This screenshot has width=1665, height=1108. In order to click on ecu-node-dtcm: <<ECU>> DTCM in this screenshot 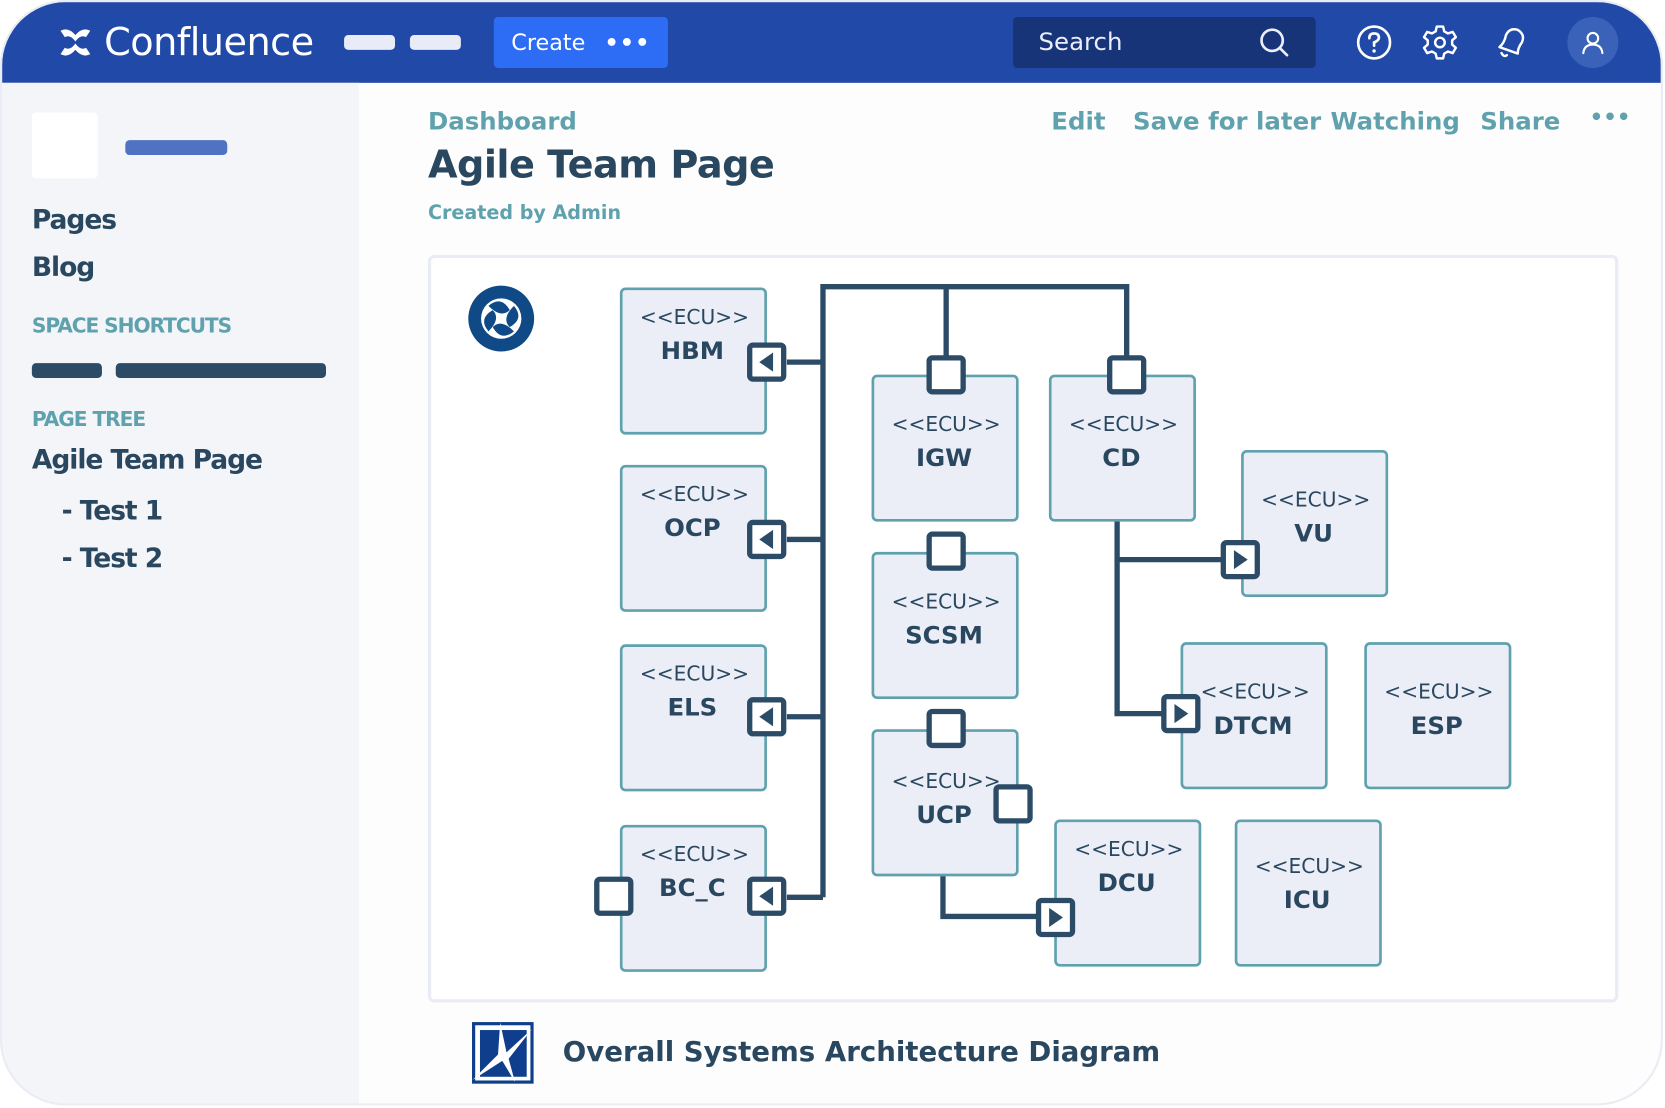, I will do `click(1254, 716)`.